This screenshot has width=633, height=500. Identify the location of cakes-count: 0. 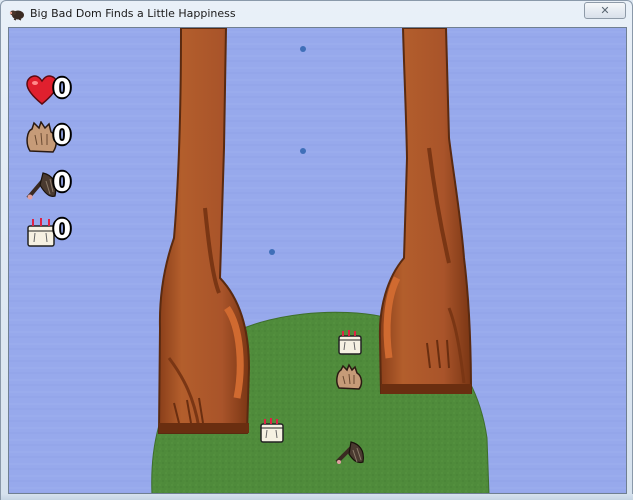
(62, 230).